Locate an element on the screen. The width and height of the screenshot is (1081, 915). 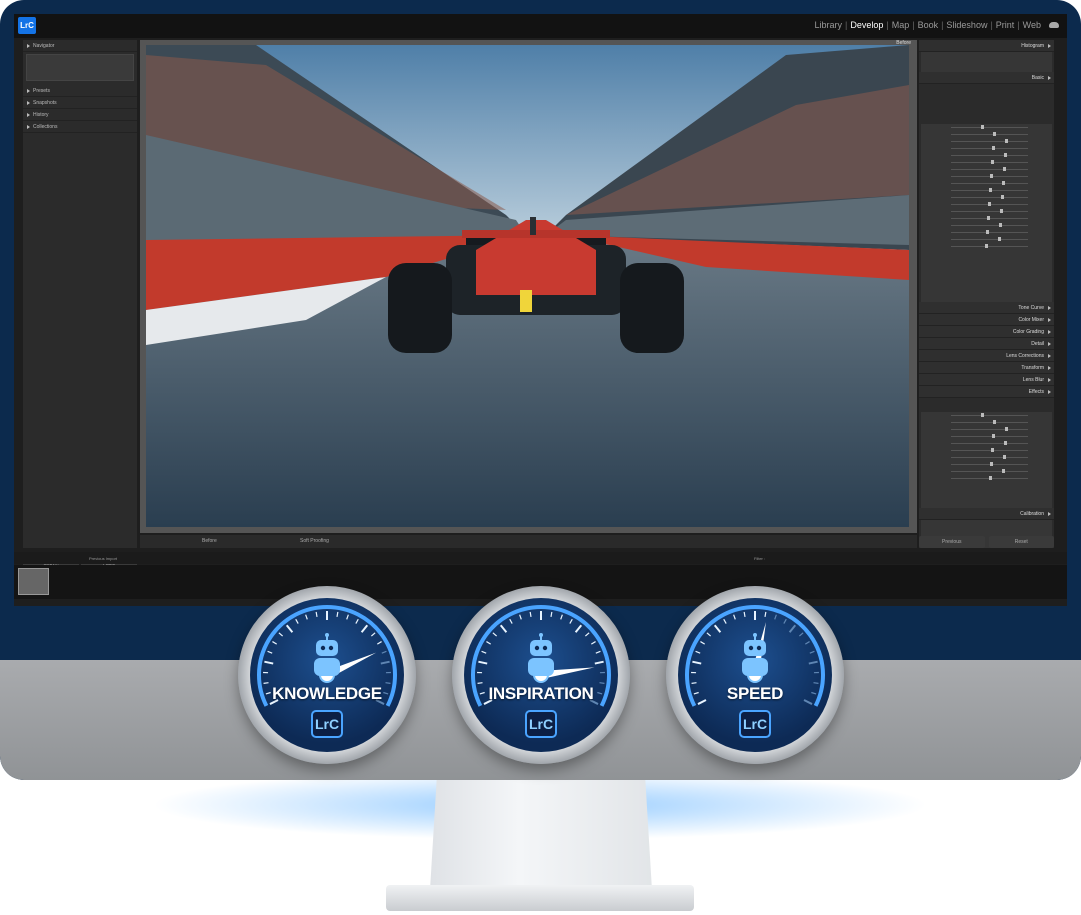
soft-proofing-toggle: Soft Proofing is located at coordinates (314, 541).